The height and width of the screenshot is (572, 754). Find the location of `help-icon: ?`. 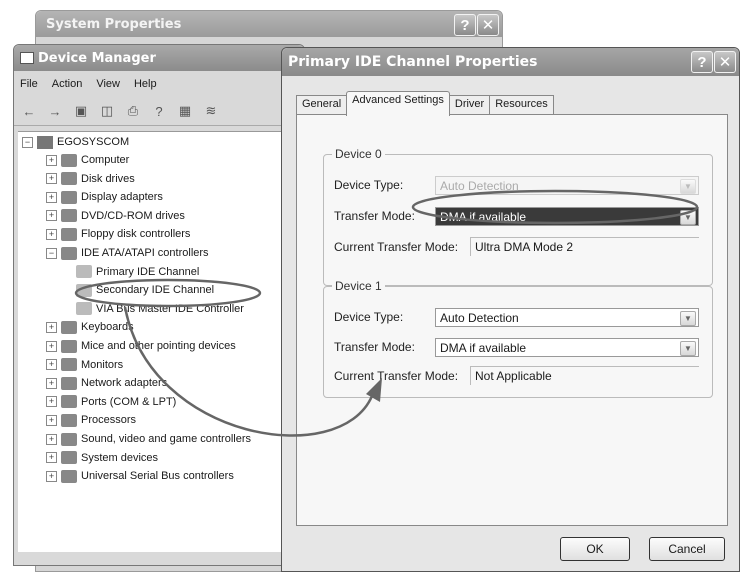

help-icon: ? is located at coordinates (159, 111).